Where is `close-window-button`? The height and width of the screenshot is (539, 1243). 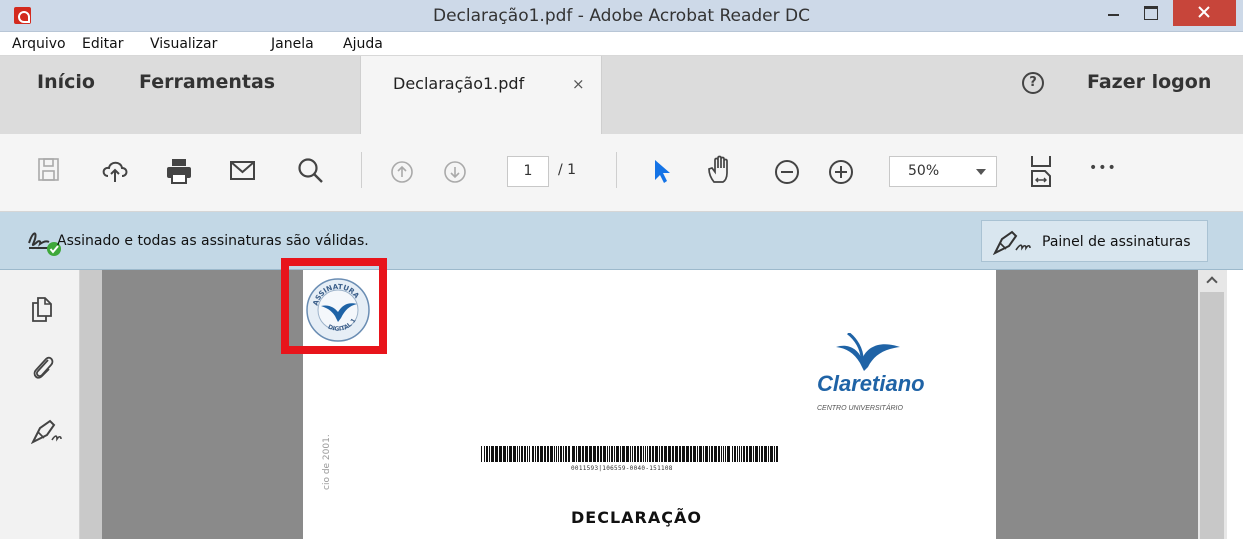 close-window-button is located at coordinates (1204, 13).